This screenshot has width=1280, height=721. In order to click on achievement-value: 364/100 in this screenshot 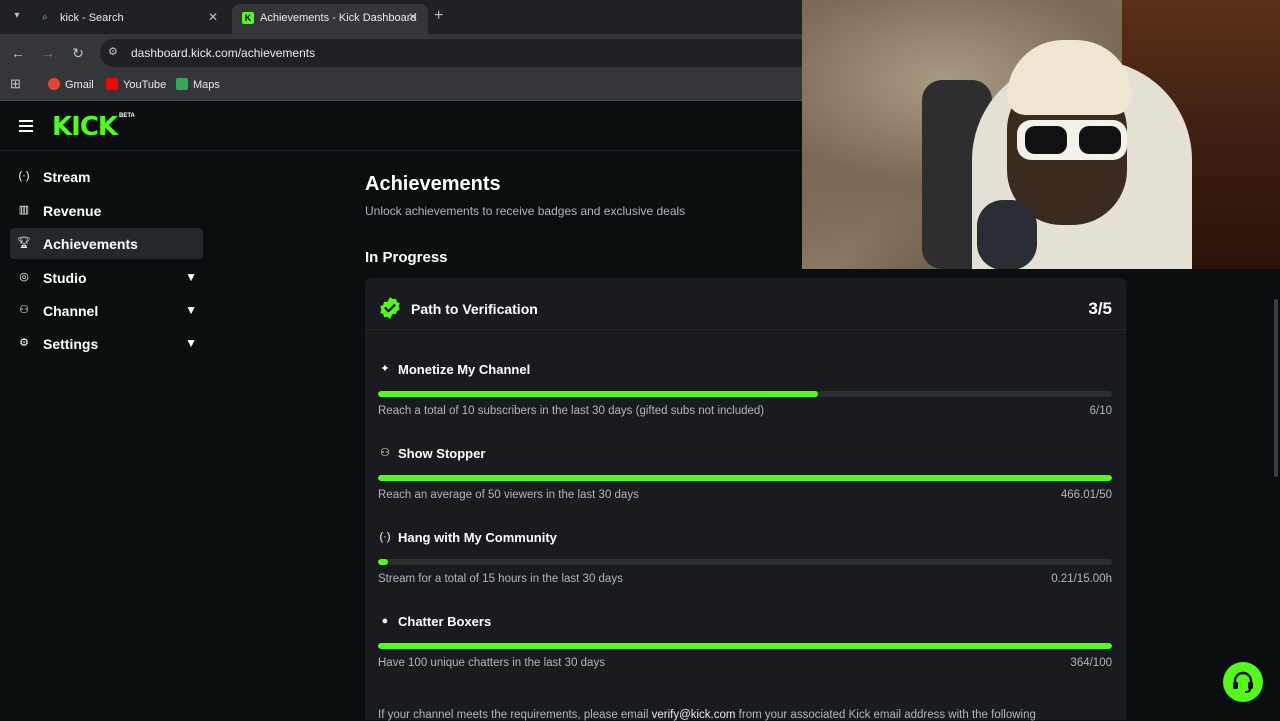, I will do `click(1091, 663)`.